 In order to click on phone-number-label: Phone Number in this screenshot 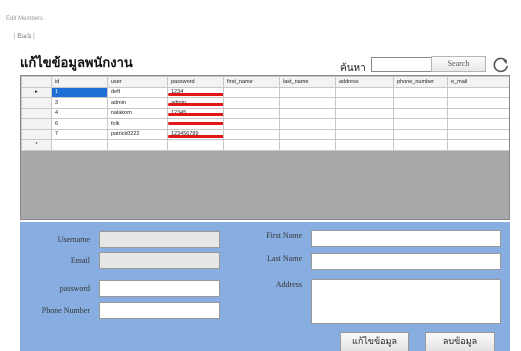, I will do `click(65, 310)`.